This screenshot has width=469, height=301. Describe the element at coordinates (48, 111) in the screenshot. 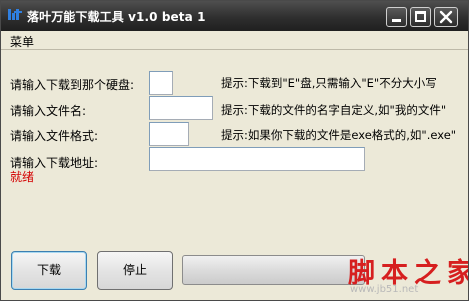

I see `filename-label: 请输入文件名:` at that location.